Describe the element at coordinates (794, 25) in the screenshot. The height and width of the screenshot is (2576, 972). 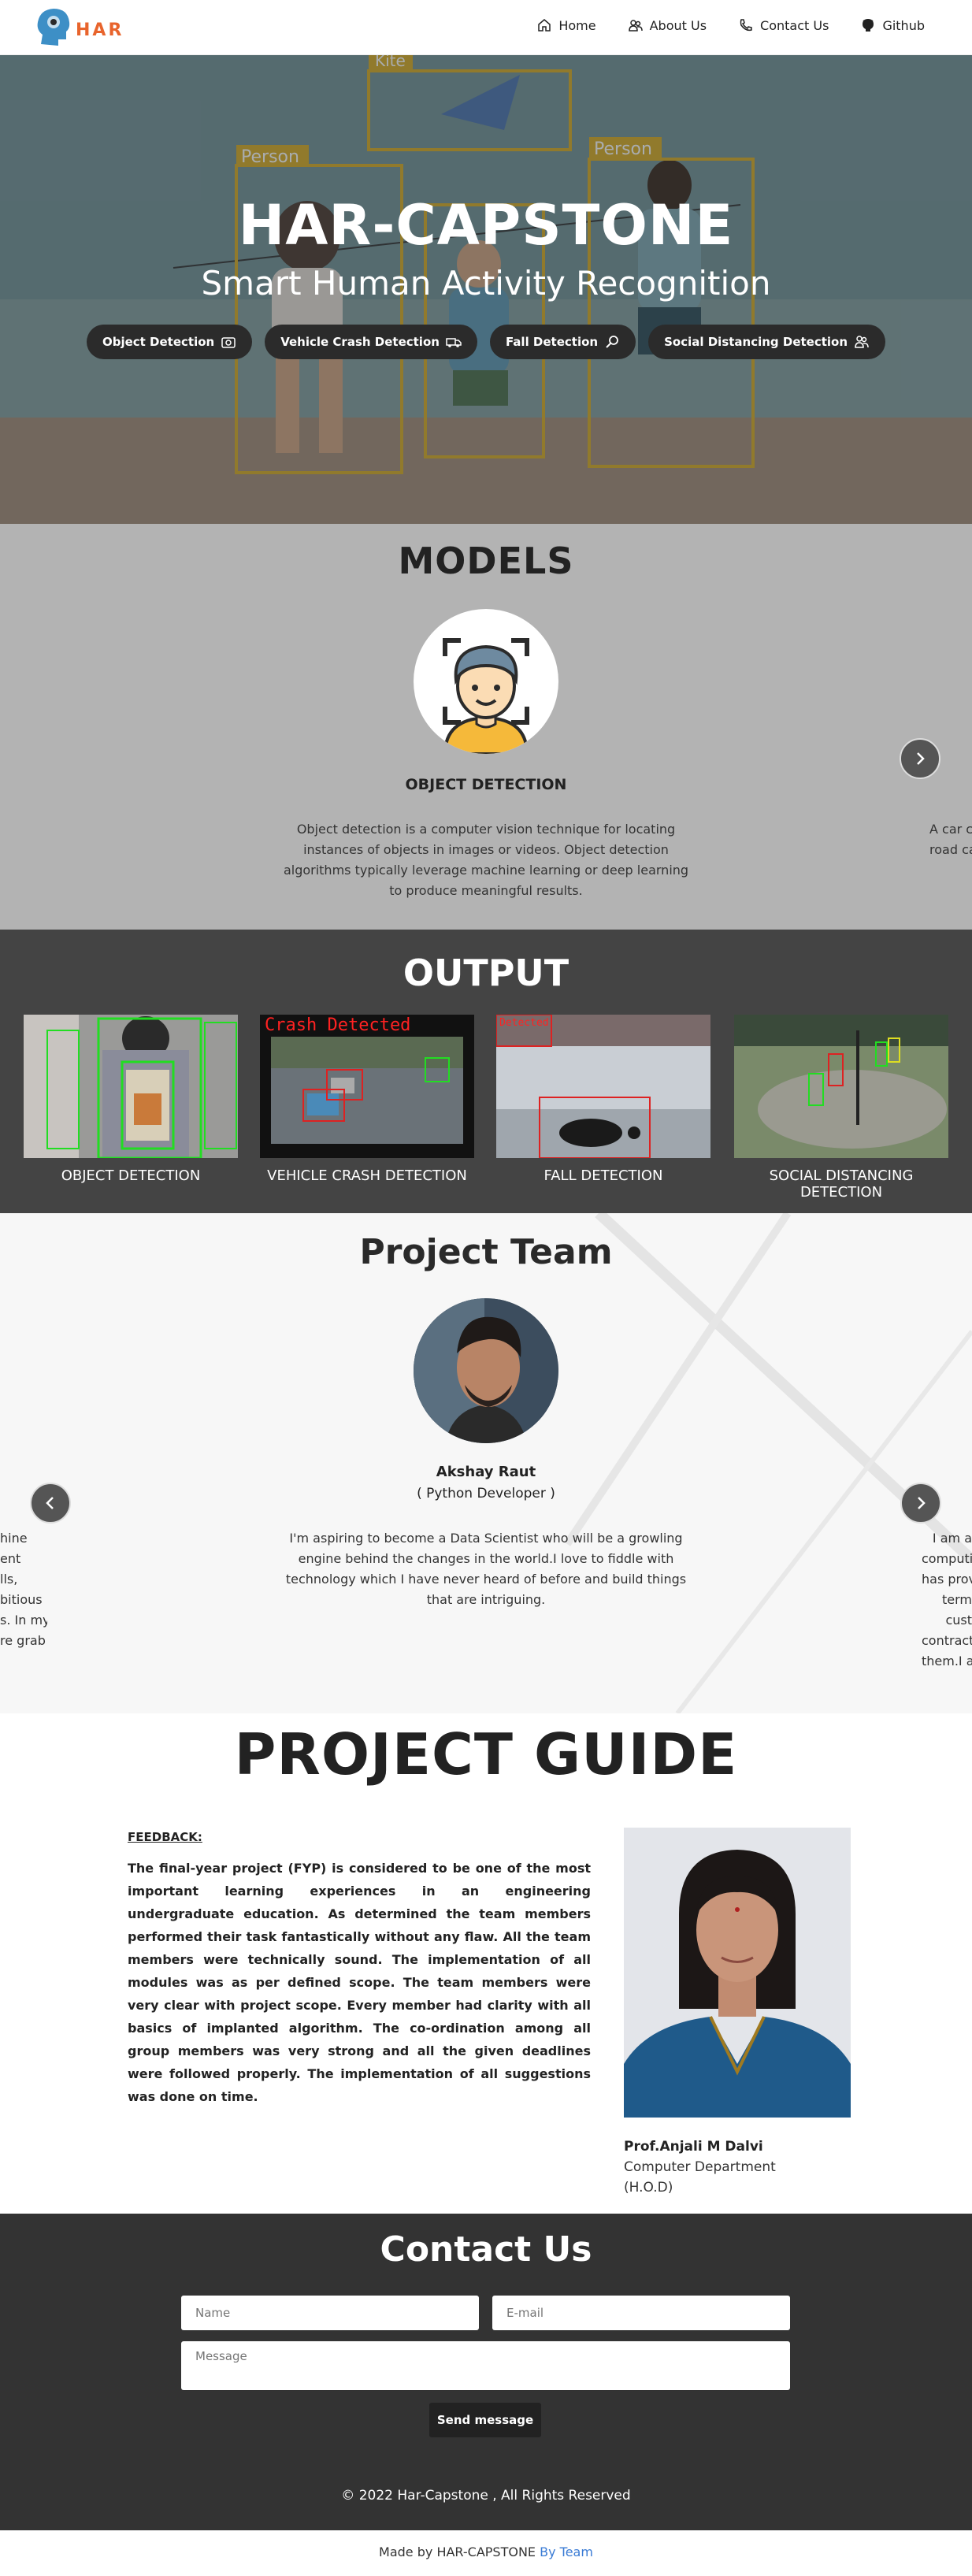
I see `nav-contact-label: Contact Us` at that location.